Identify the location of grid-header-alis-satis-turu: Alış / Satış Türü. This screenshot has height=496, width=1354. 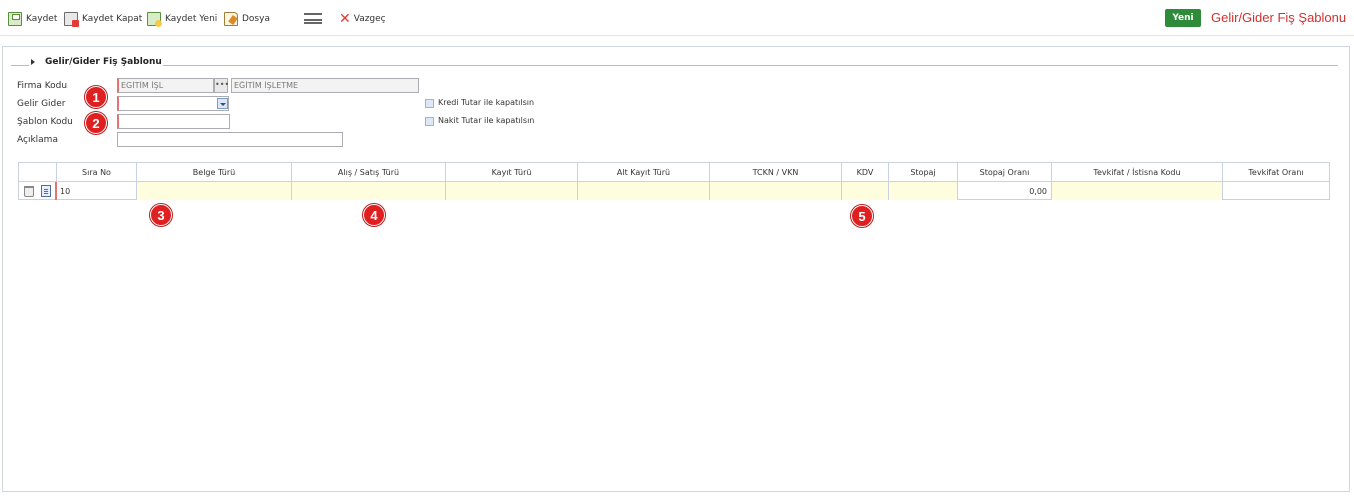
(369, 172).